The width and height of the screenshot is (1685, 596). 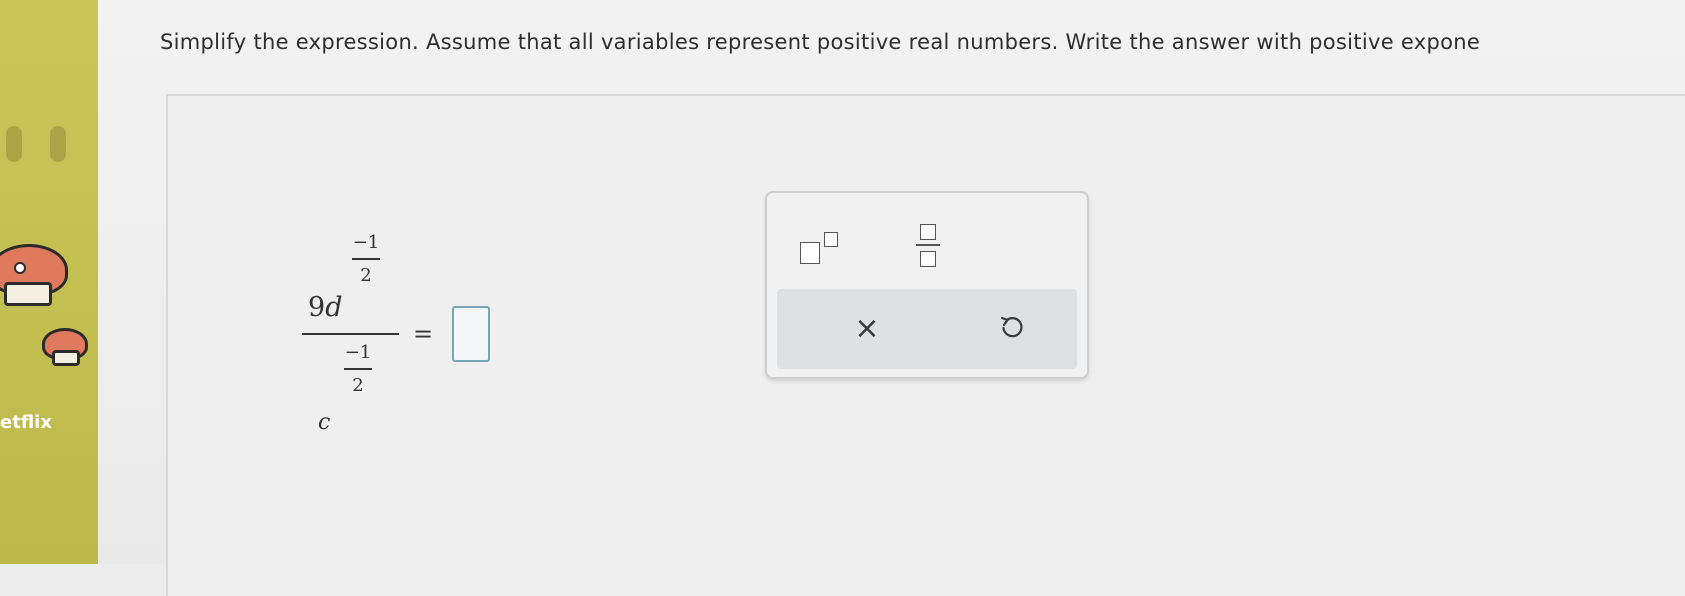 What do you see at coordinates (810, 253) in the screenshot?
I see `exponent-base-square` at bounding box center [810, 253].